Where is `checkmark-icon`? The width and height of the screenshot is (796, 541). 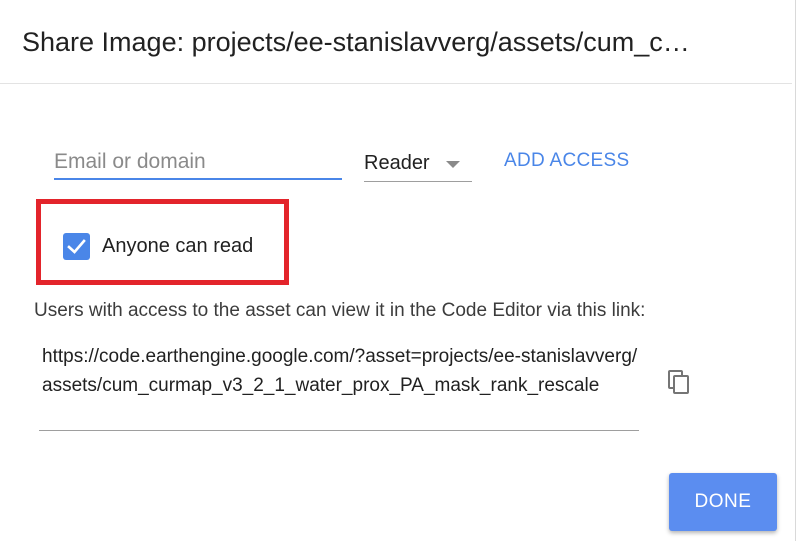
checkmark-icon is located at coordinates (76, 246).